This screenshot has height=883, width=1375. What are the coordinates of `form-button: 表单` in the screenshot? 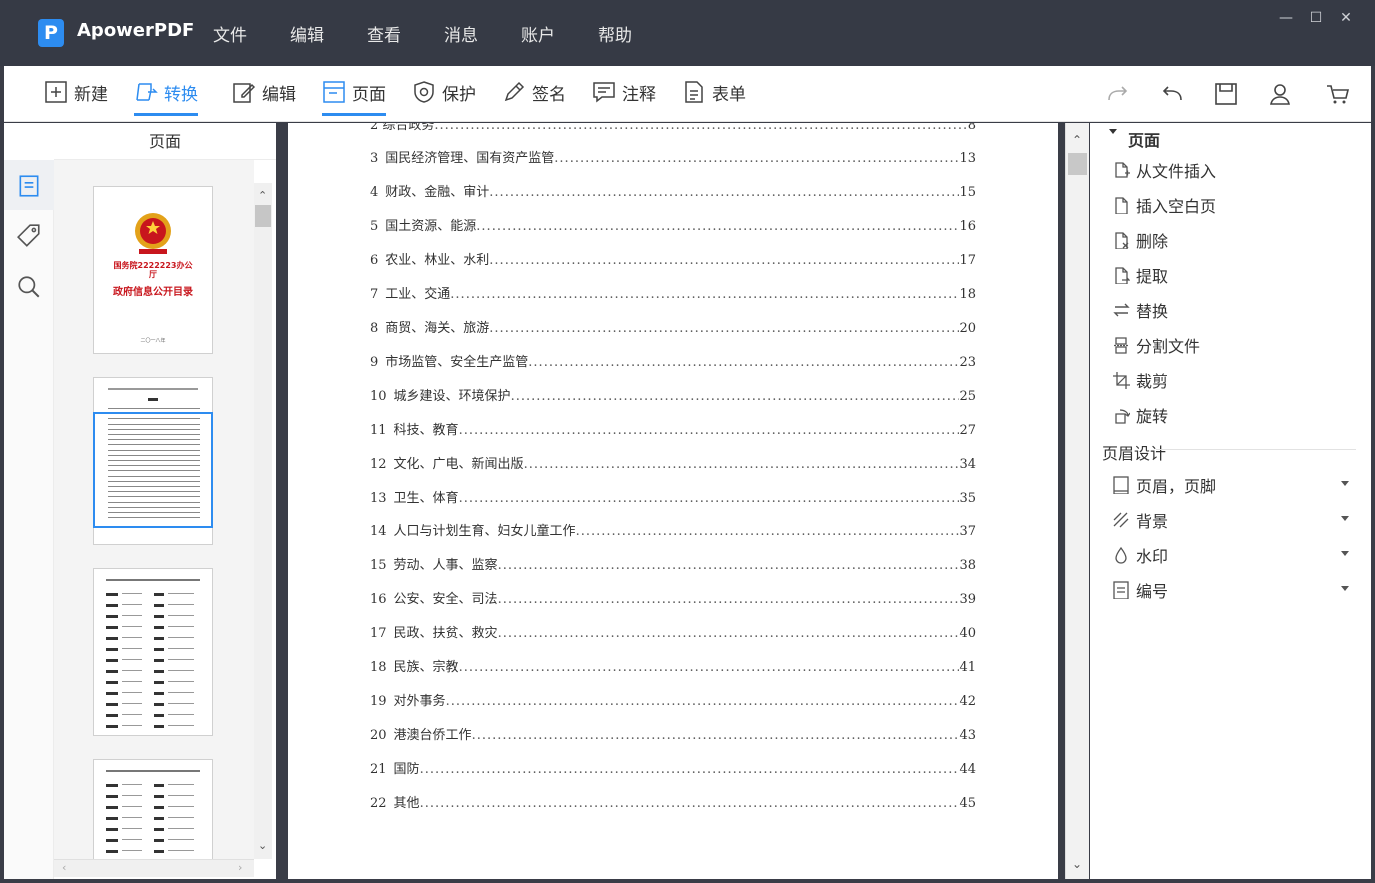 It's located at (714, 99).